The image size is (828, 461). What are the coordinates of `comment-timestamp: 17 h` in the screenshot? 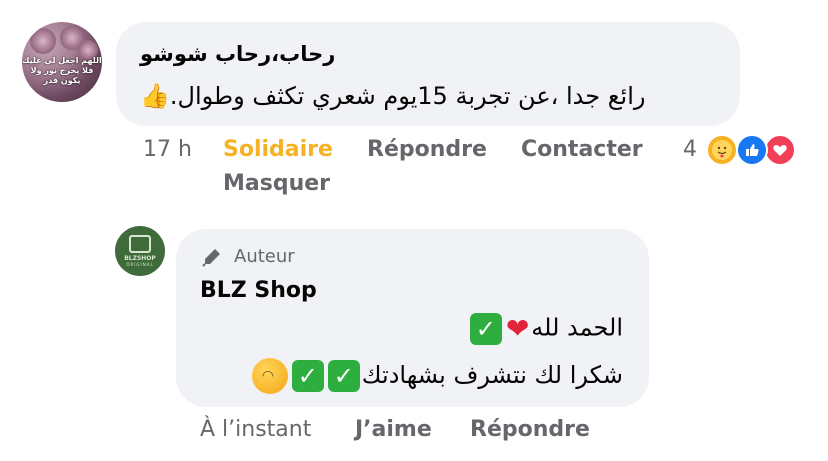 It's located at (167, 149).